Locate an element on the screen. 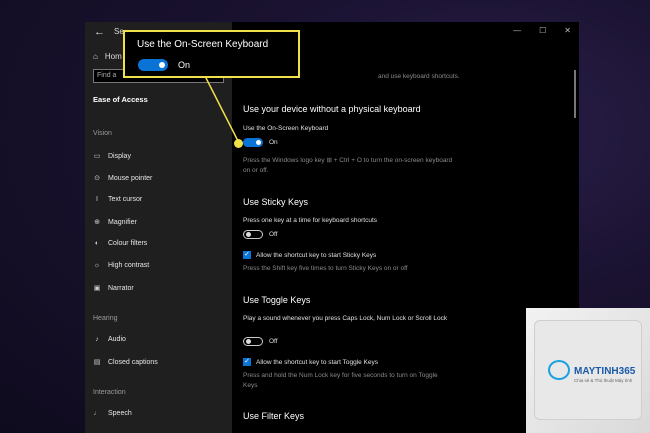 The image size is (650, 433). search-placeholder: Find a is located at coordinates (107, 75).